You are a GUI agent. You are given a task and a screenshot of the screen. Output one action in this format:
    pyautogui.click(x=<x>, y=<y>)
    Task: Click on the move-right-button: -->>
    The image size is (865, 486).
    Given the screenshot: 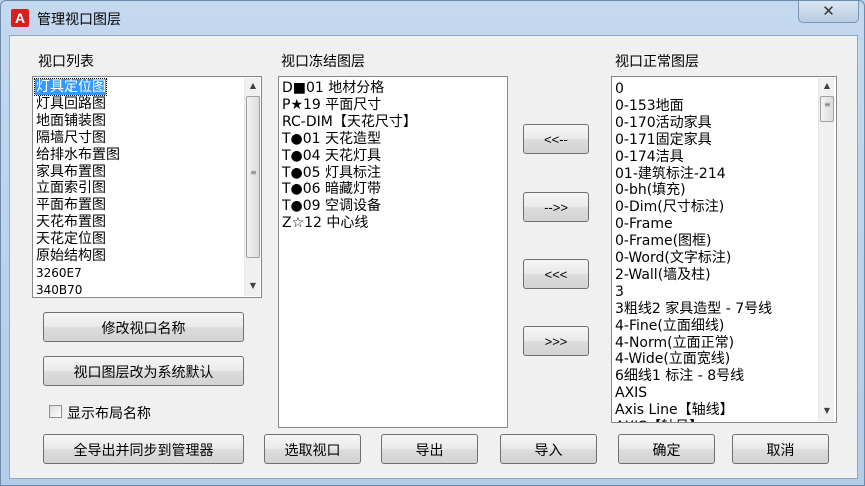 What is the action you would take?
    pyautogui.click(x=556, y=207)
    